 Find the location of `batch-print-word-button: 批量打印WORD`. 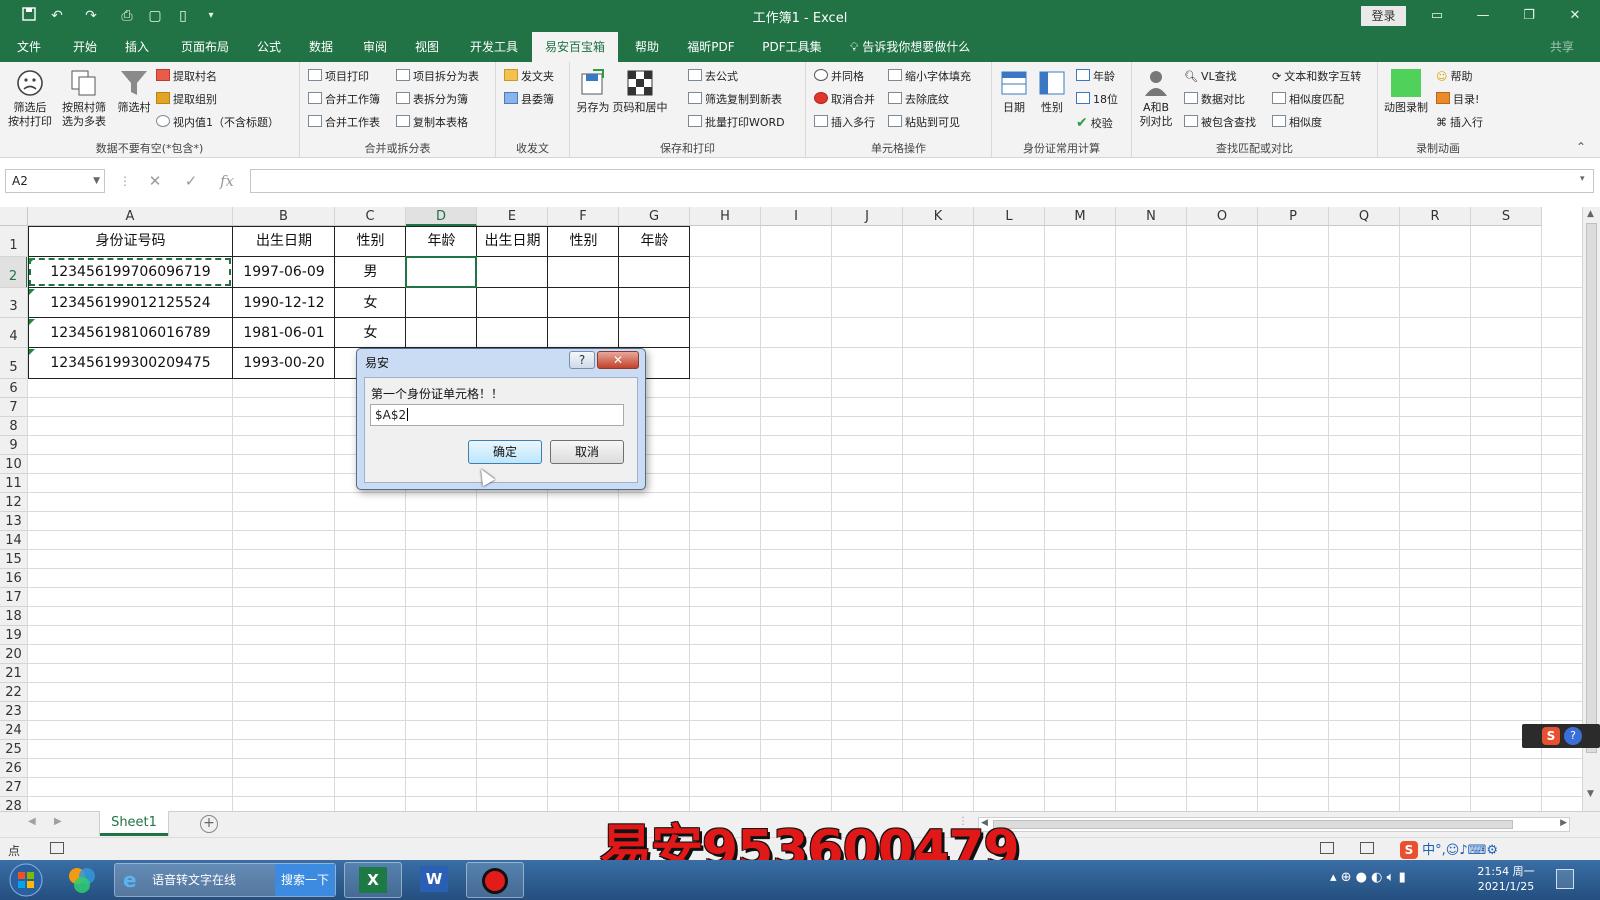

batch-print-word-button: 批量打印WORD is located at coordinates (736, 123).